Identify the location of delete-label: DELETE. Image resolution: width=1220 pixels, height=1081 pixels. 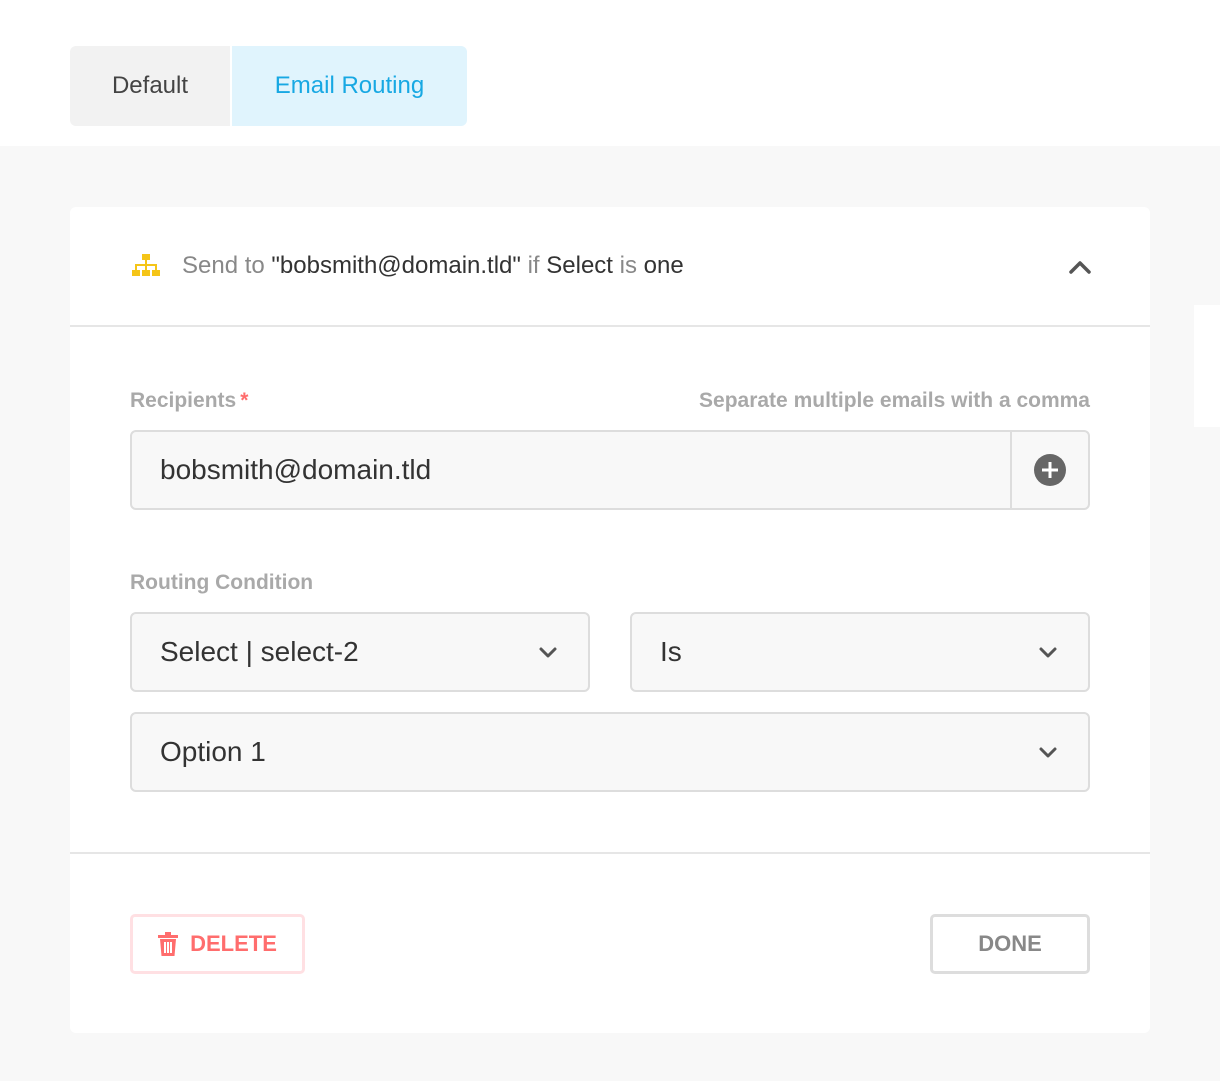
(233, 943).